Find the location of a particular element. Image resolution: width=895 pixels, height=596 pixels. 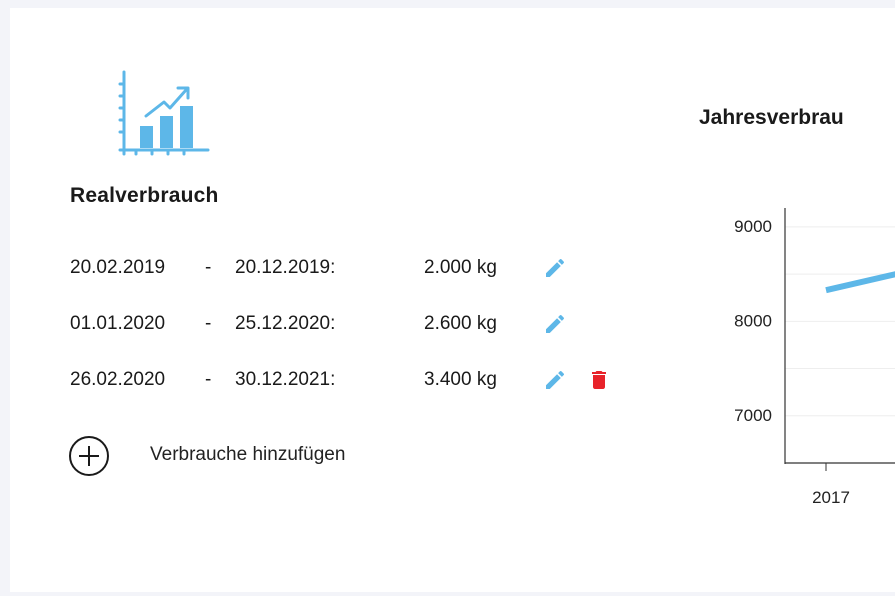

entry-amount: 2.000 kg is located at coordinates (460, 267).